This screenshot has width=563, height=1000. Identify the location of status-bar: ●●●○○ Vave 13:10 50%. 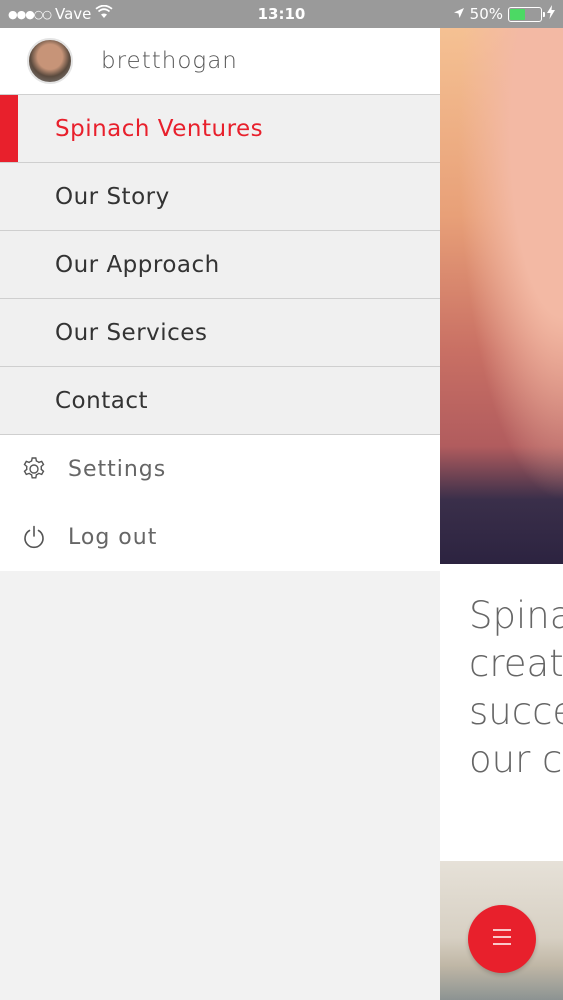
(281, 14).